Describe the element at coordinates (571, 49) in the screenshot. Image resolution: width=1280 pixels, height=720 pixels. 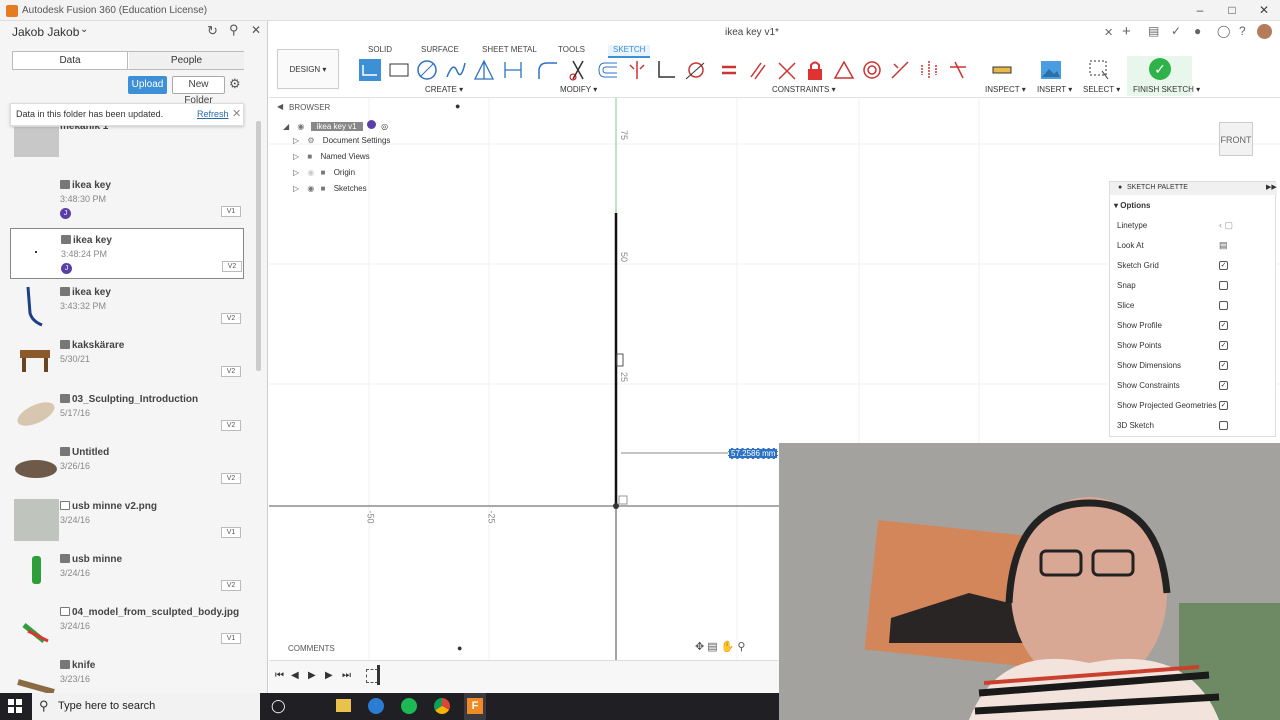
I see `tab-tools: TOOLS` at that location.